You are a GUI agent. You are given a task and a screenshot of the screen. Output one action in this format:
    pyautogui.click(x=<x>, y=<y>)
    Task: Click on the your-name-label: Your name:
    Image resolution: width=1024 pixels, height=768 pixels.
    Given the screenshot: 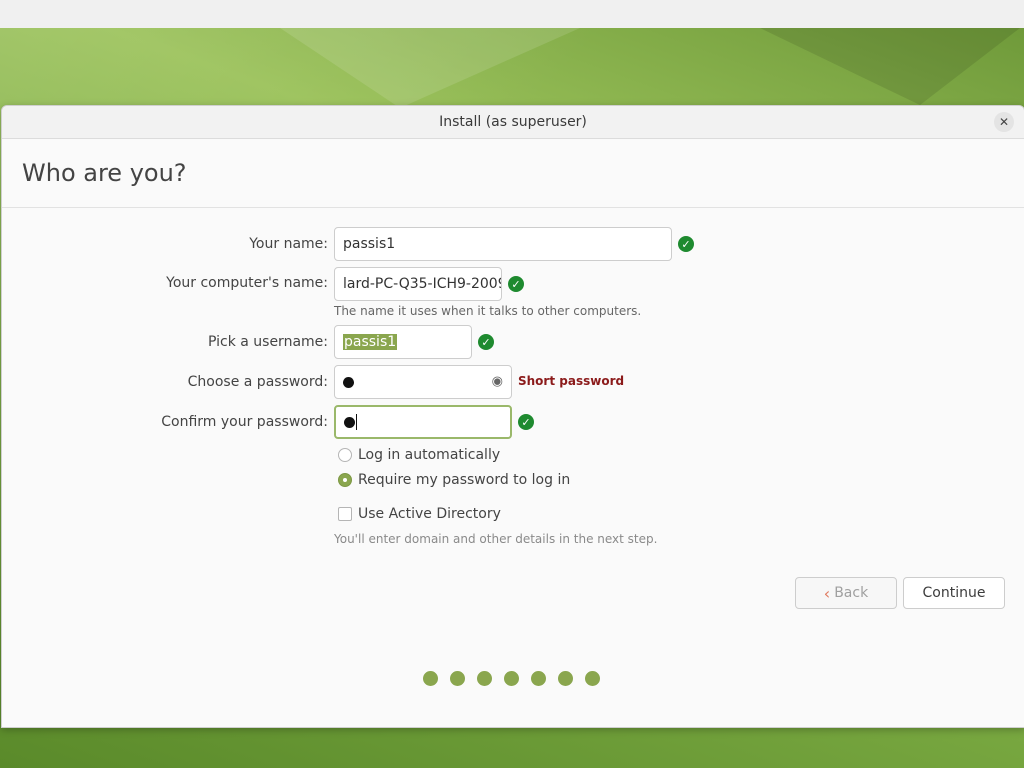 What is the action you would take?
    pyautogui.click(x=288, y=244)
    